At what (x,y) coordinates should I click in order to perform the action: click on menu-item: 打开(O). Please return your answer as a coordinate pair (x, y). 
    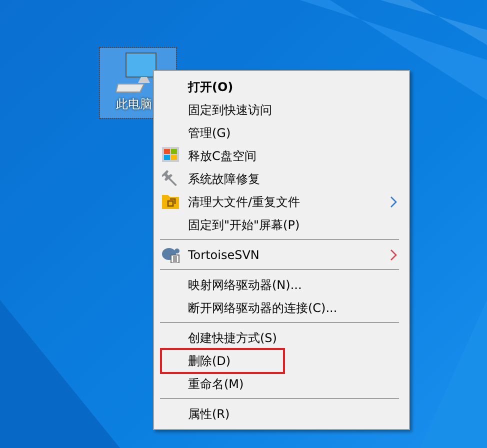
    Looking at the image, I should click on (211, 86).